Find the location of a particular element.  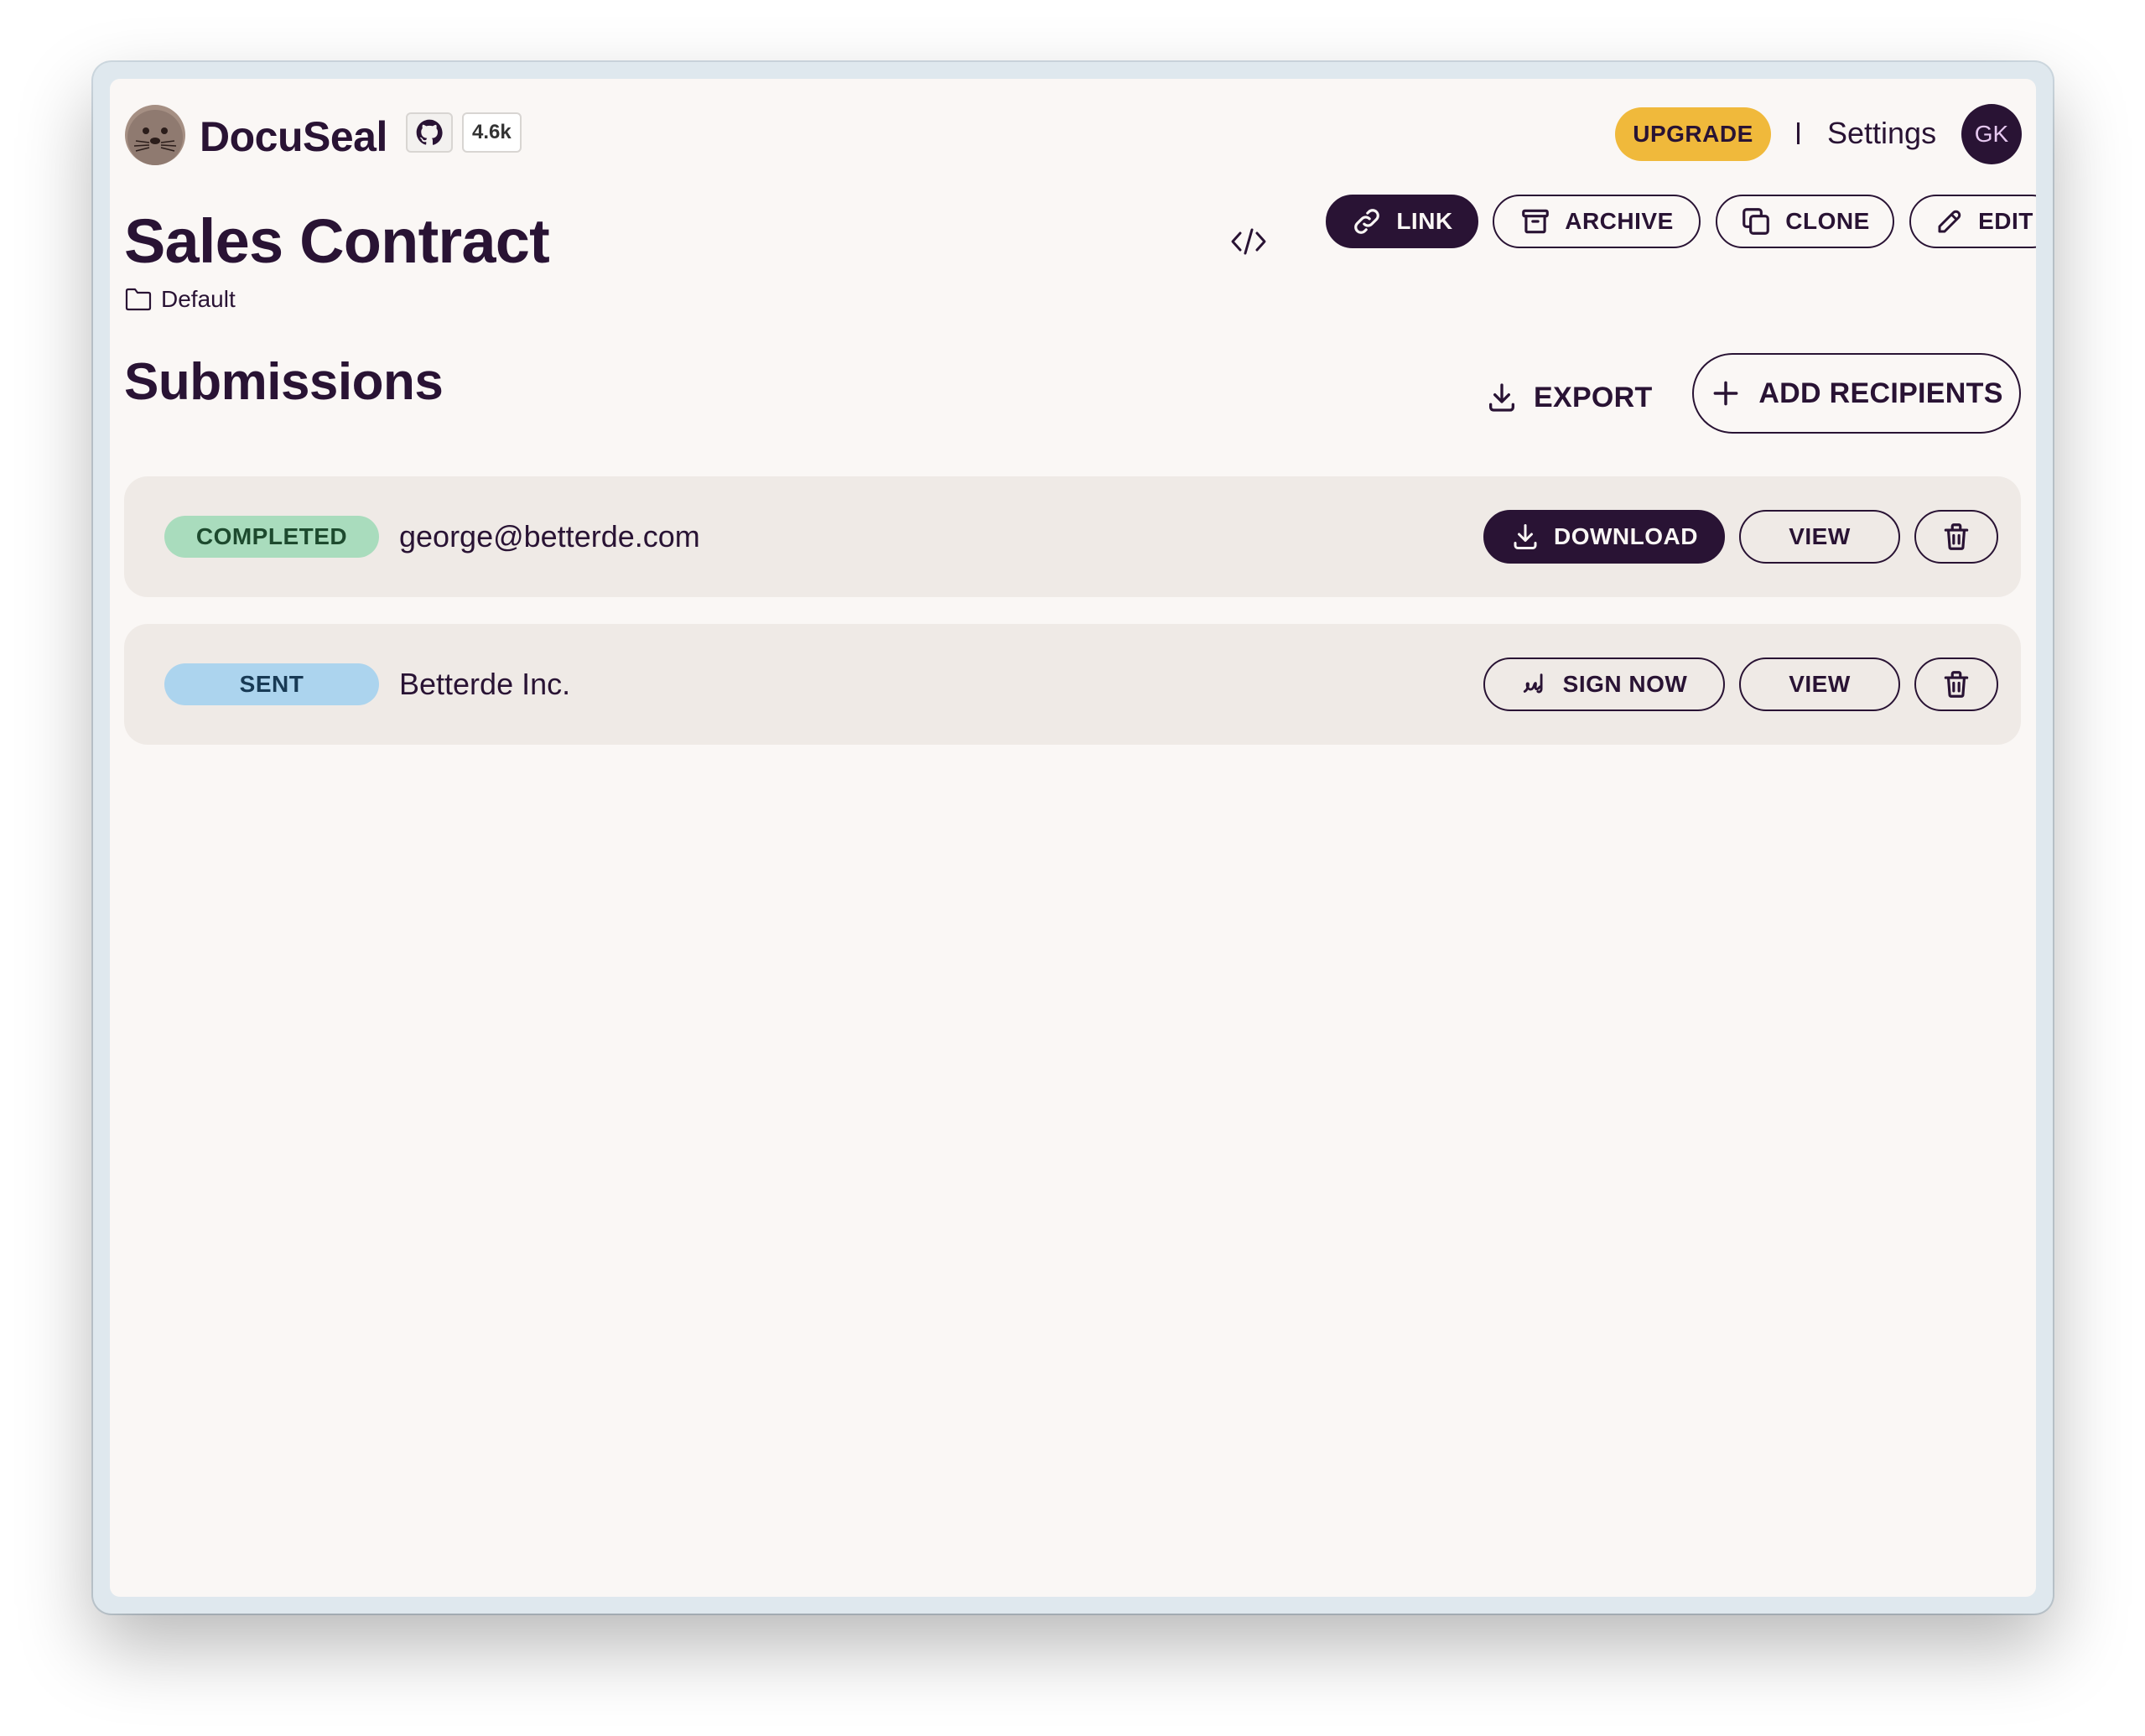

folder-name: Default is located at coordinates (198, 299).